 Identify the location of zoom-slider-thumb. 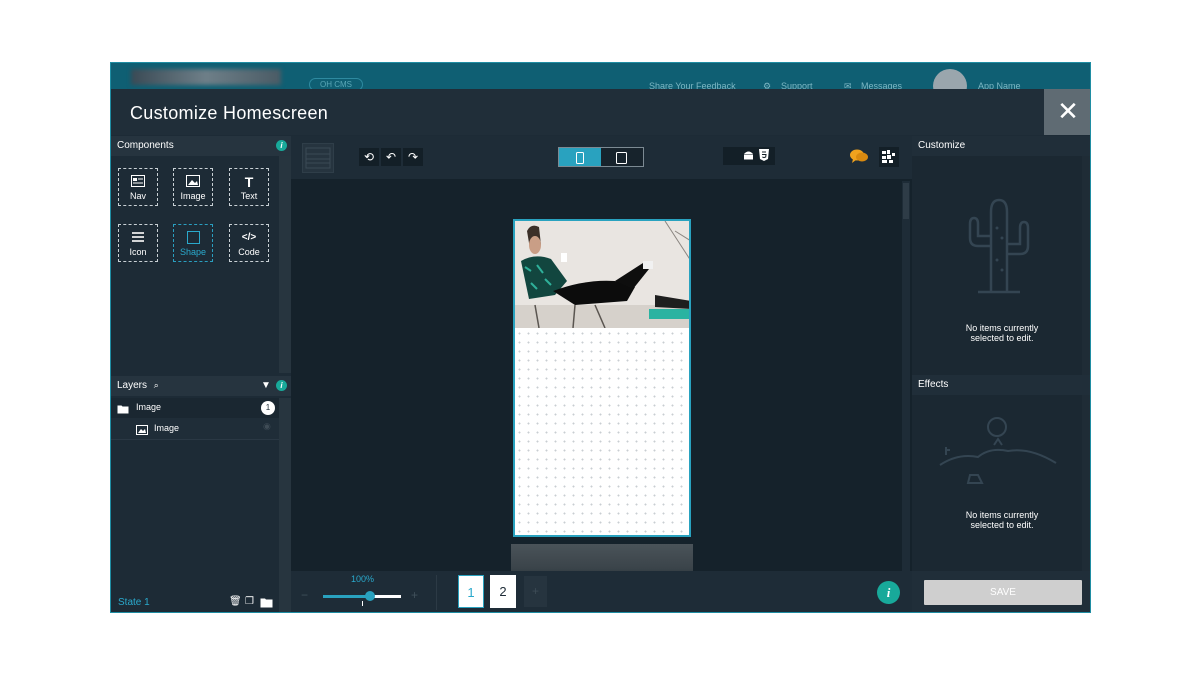
(369, 596).